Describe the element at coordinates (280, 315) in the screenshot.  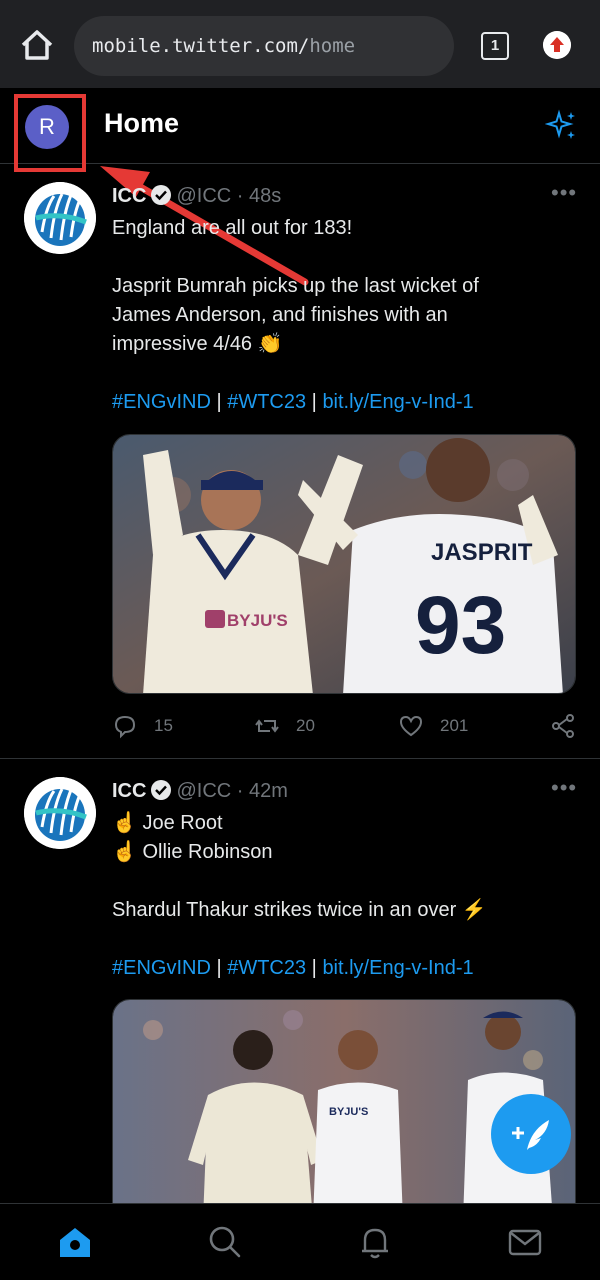
I see `tweet-text-line: James Anderson, and finishes with an` at that location.